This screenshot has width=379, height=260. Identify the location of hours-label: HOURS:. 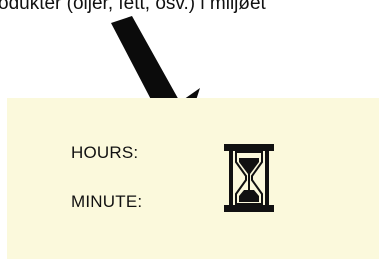
(105, 152).